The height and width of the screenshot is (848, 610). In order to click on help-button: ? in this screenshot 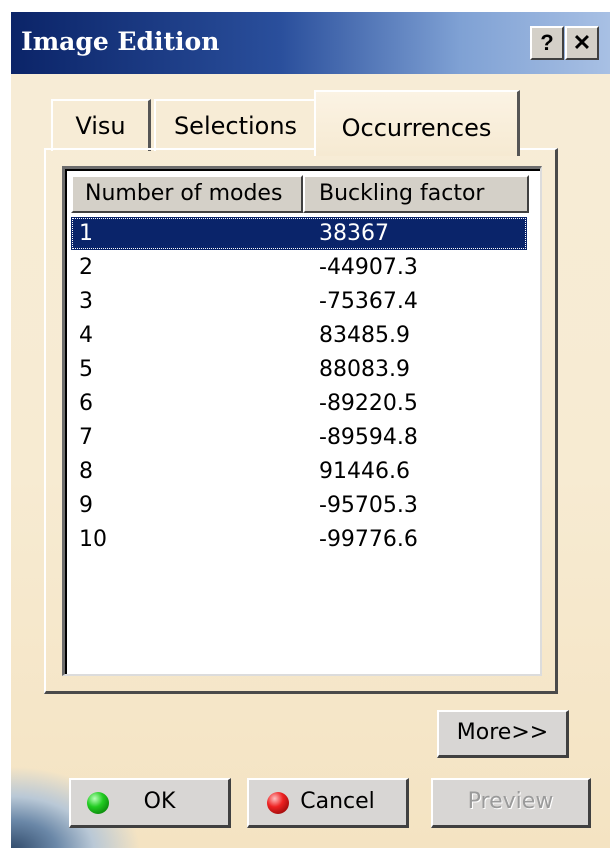, I will do `click(547, 43)`.